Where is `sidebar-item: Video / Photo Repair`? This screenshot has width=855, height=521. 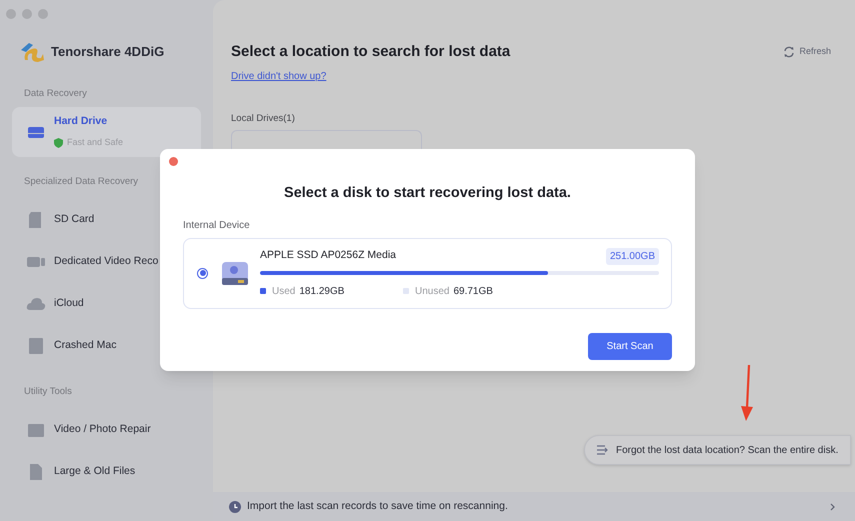 sidebar-item: Video / Photo Repair is located at coordinates (106, 430).